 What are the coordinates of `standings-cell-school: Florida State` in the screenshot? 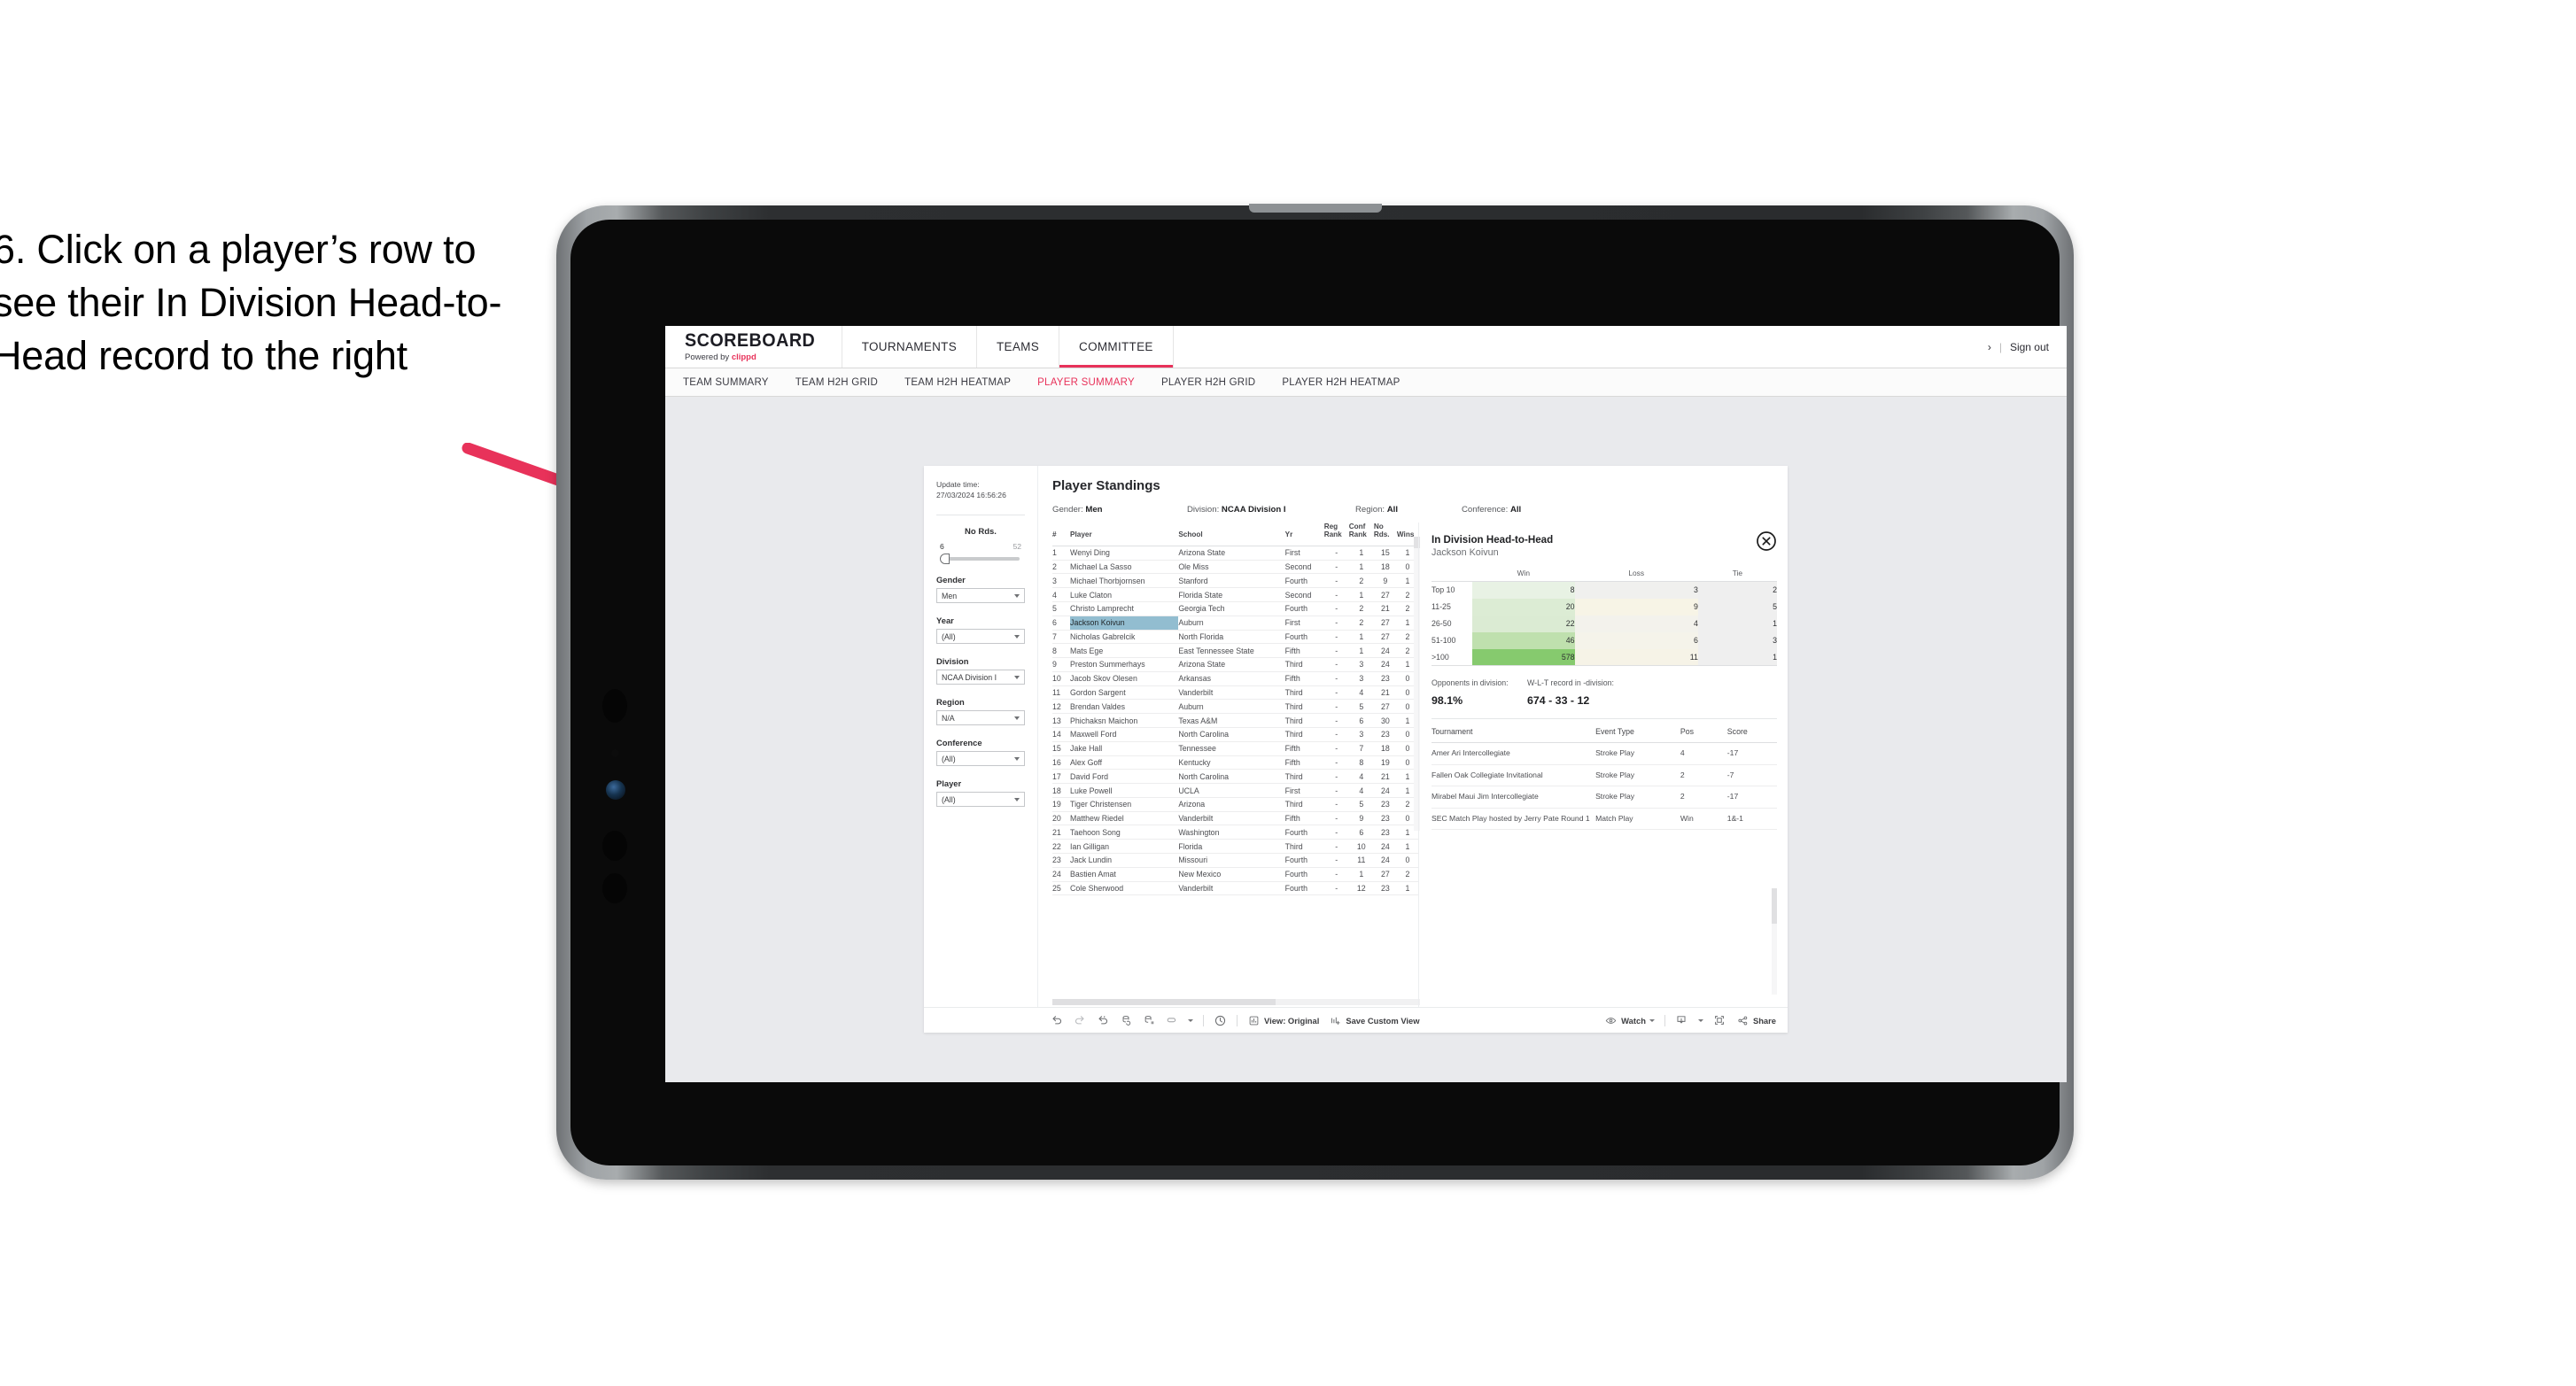 It's located at (1231, 595).